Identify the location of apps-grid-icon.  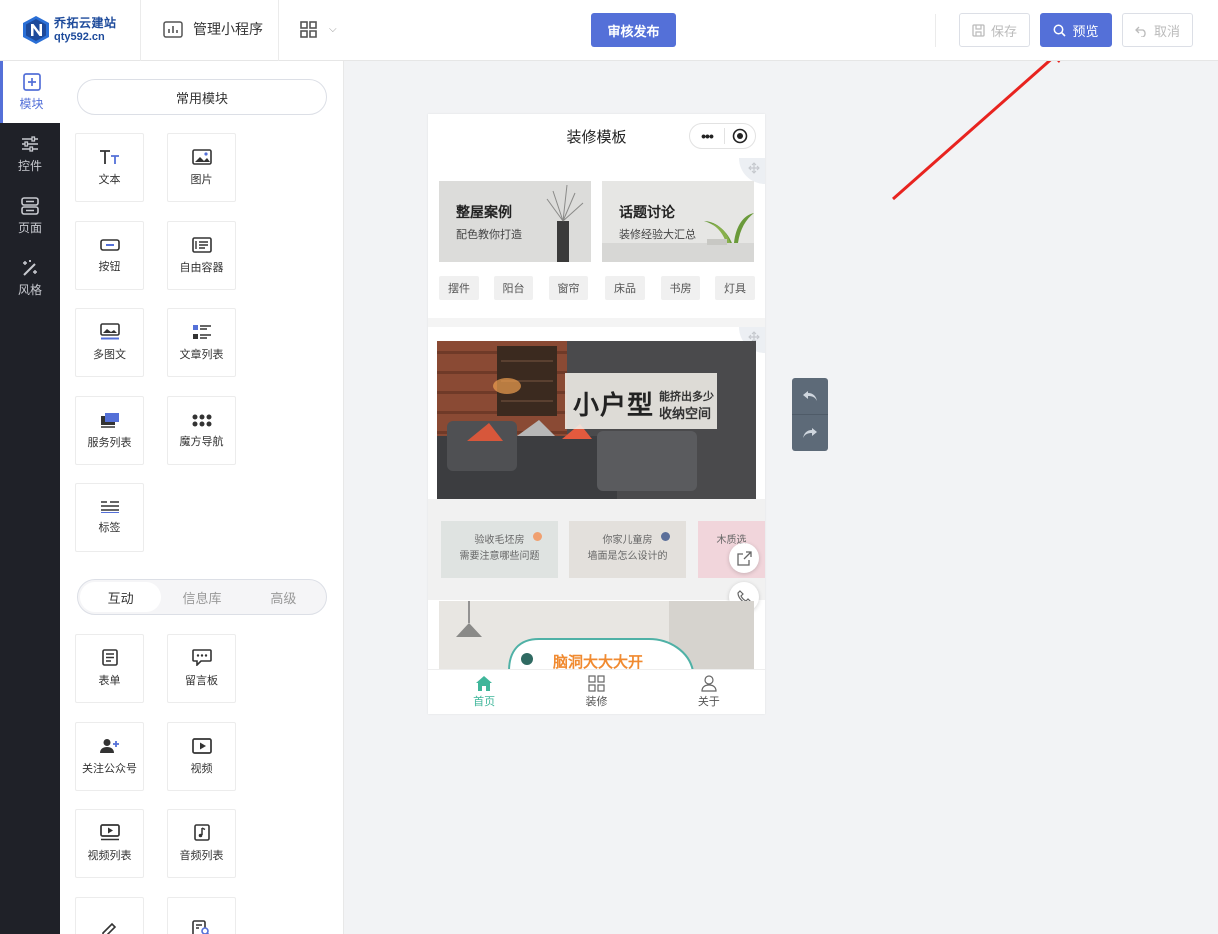
(308, 29).